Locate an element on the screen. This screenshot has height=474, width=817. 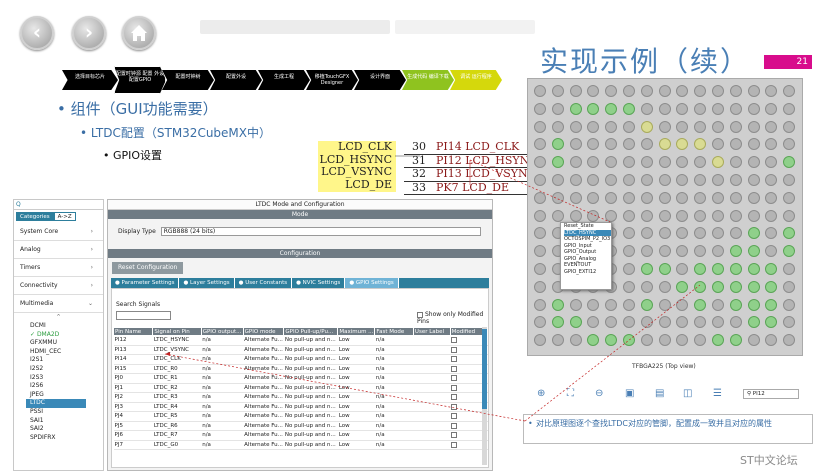
col-pin-name: Pin Name is located at coordinates (133, 331).